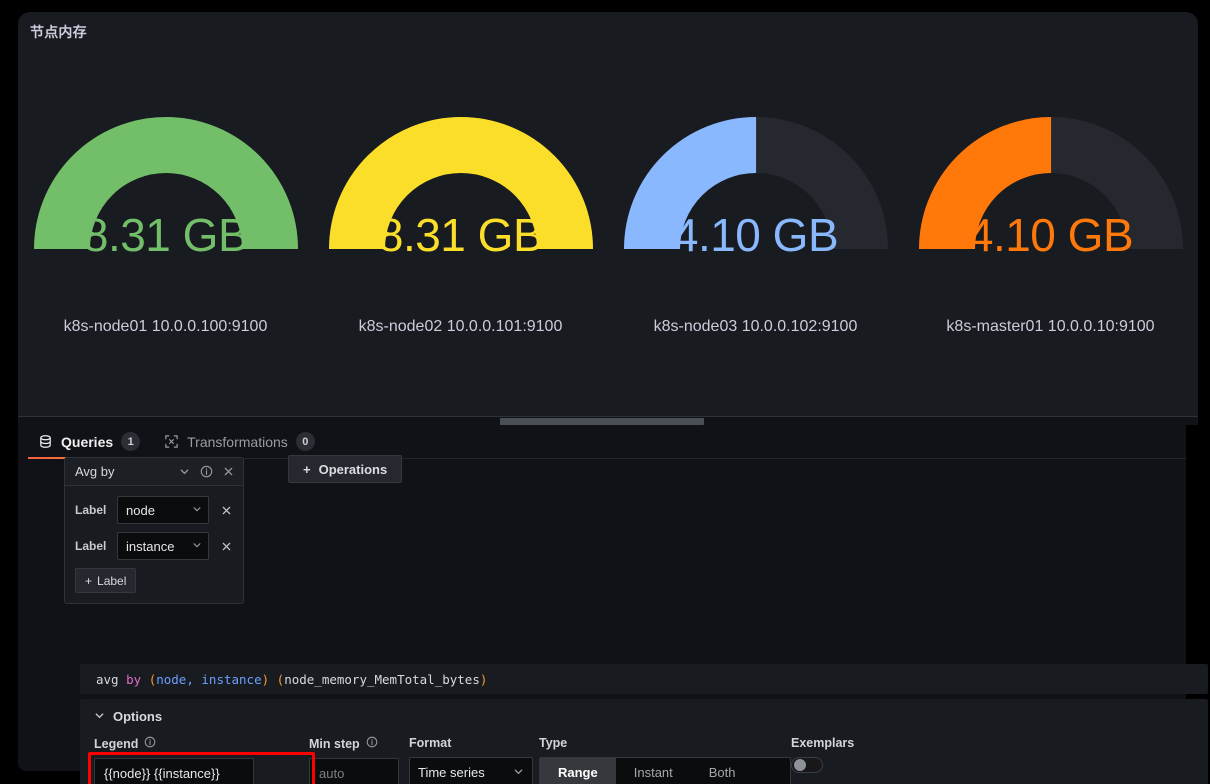 The width and height of the screenshot is (1210, 784). Describe the element at coordinates (354, 771) in the screenshot. I see `min-step-input: auto` at that location.